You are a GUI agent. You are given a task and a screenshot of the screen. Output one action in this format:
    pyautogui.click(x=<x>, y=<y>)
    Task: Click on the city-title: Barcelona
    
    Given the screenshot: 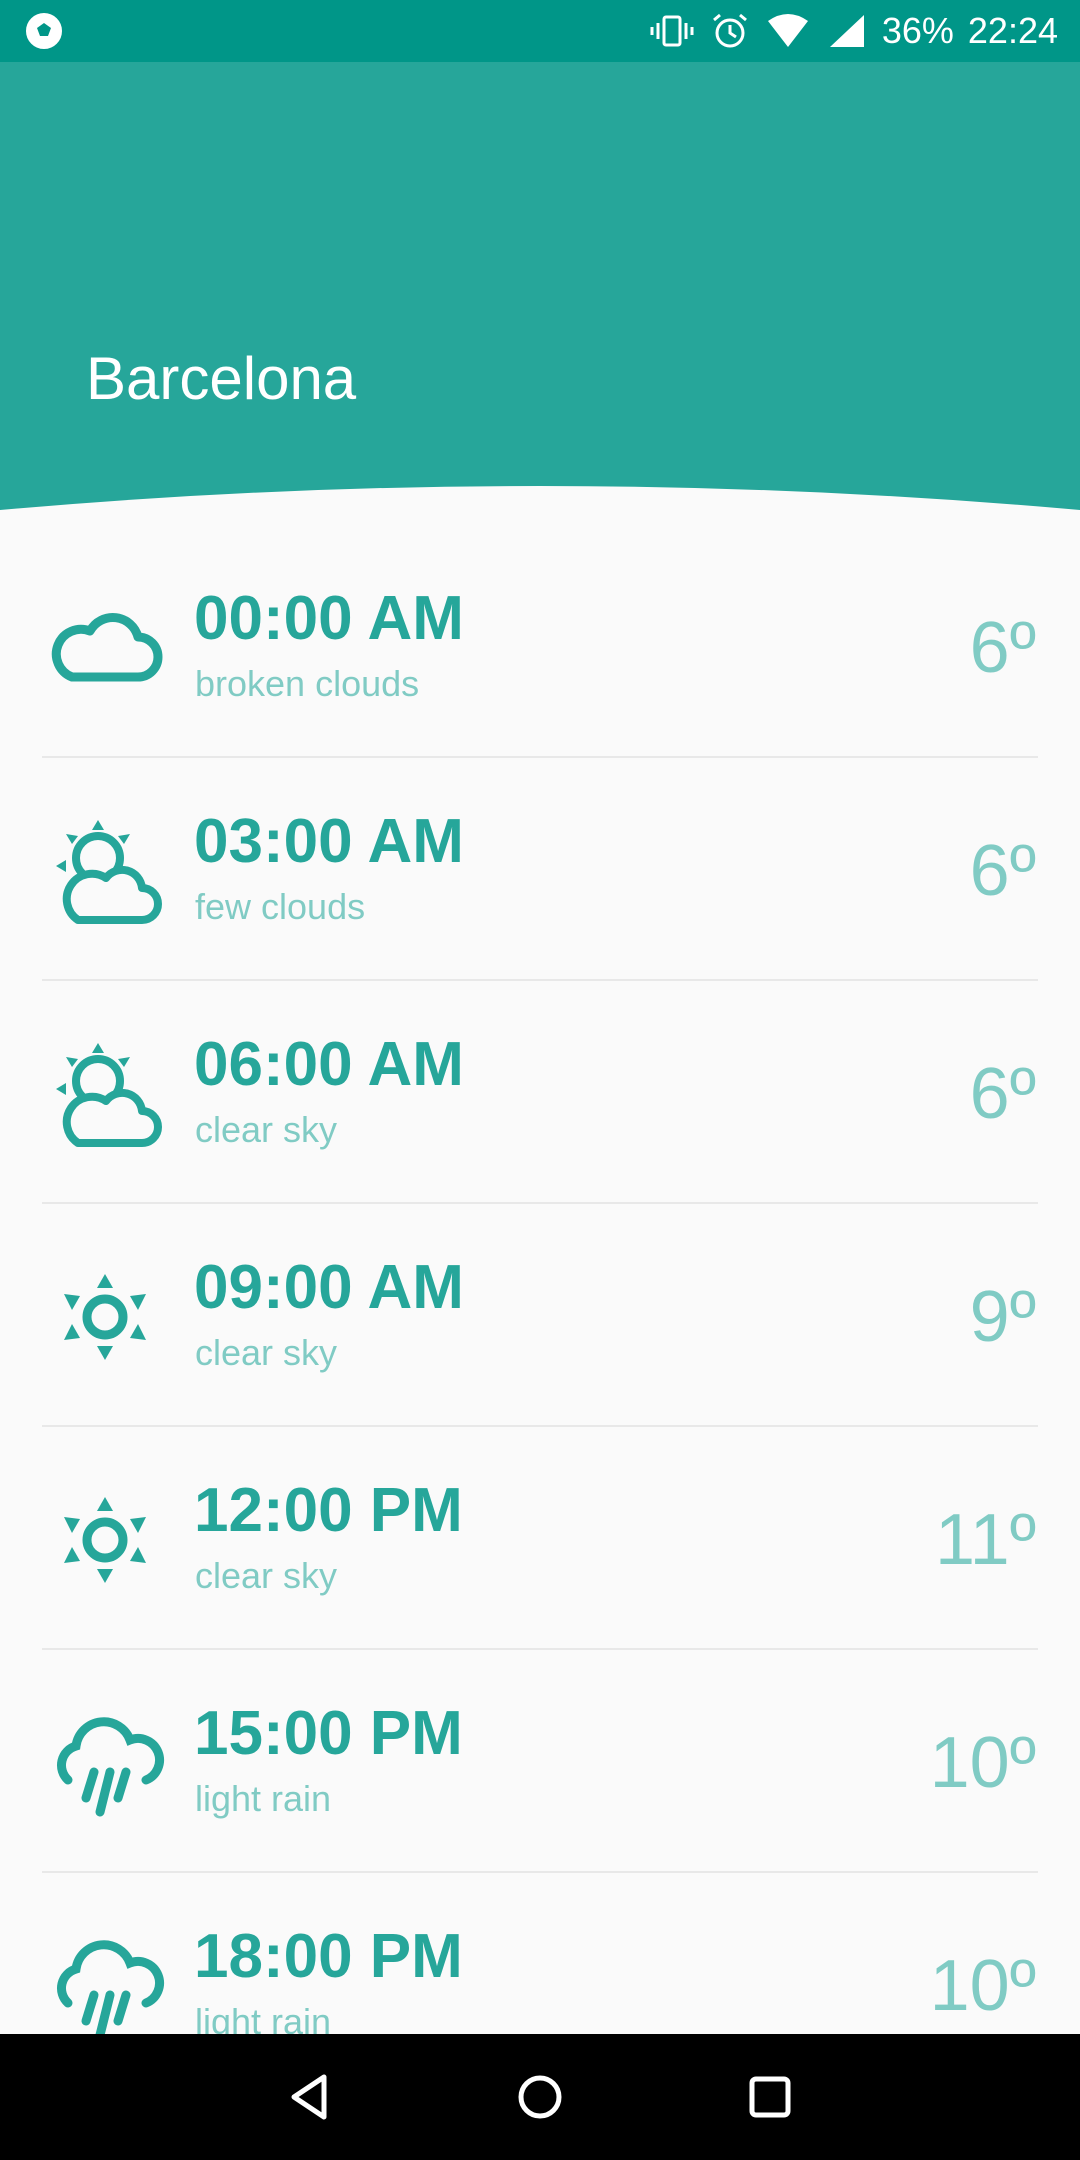 What is the action you would take?
    pyautogui.click(x=221, y=378)
    